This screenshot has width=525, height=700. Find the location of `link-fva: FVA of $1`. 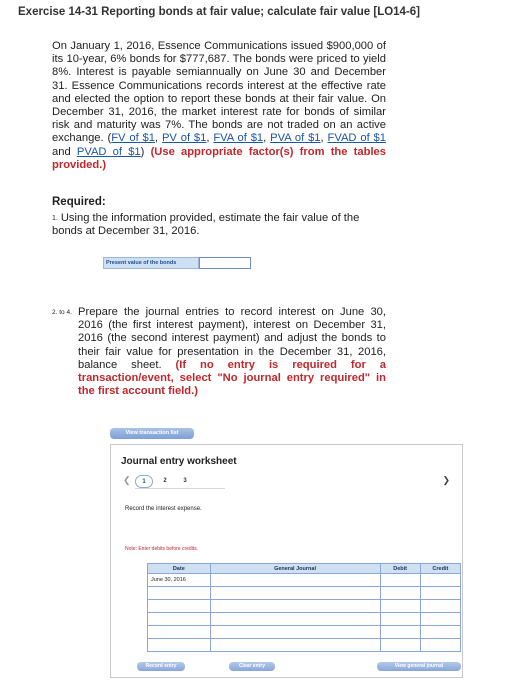

link-fva: FVA of $1 is located at coordinates (238, 138).